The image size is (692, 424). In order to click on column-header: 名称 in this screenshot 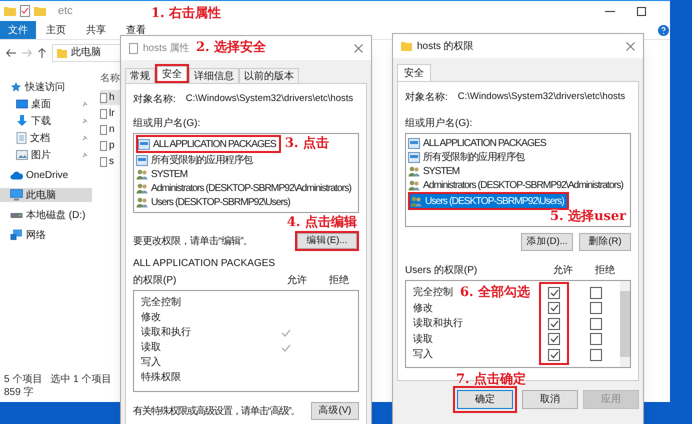, I will do `click(110, 78)`.